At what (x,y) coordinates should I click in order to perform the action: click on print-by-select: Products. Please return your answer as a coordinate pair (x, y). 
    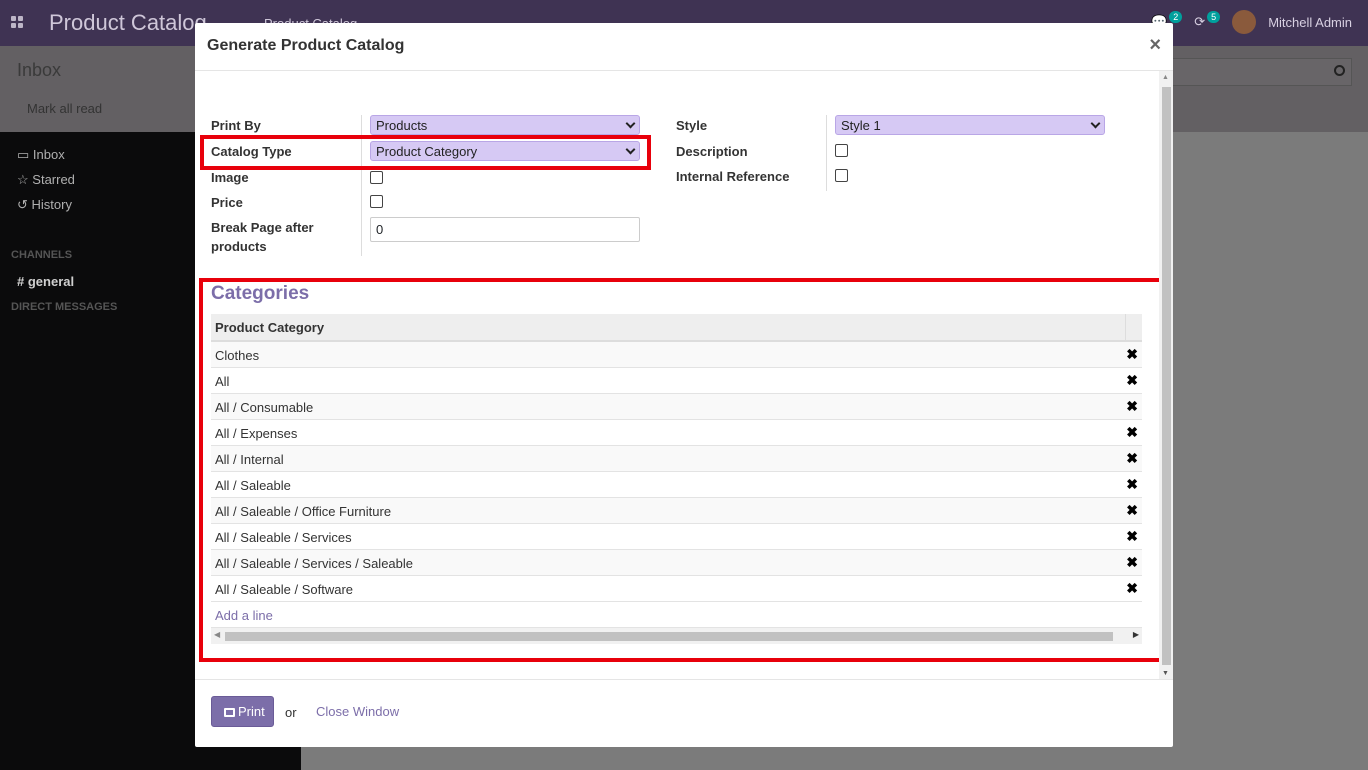
    Looking at the image, I should click on (505, 125).